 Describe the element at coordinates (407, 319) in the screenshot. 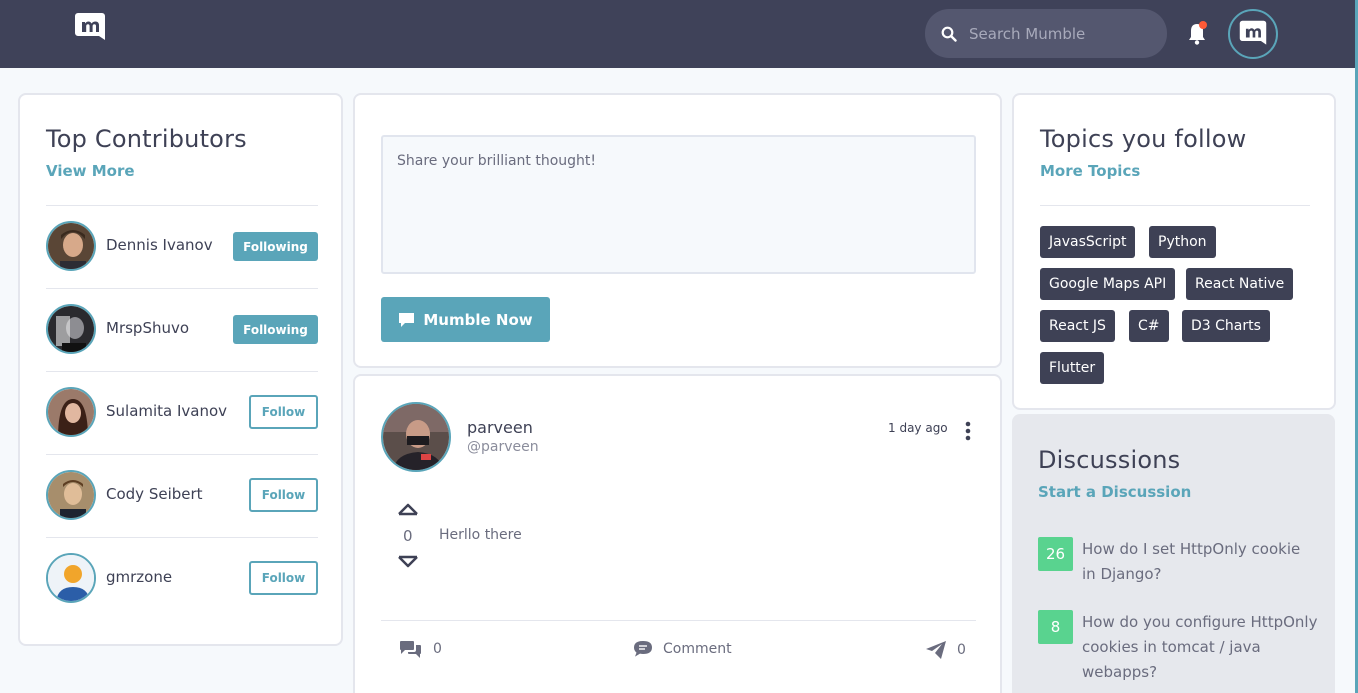

I see `message-icon` at that location.